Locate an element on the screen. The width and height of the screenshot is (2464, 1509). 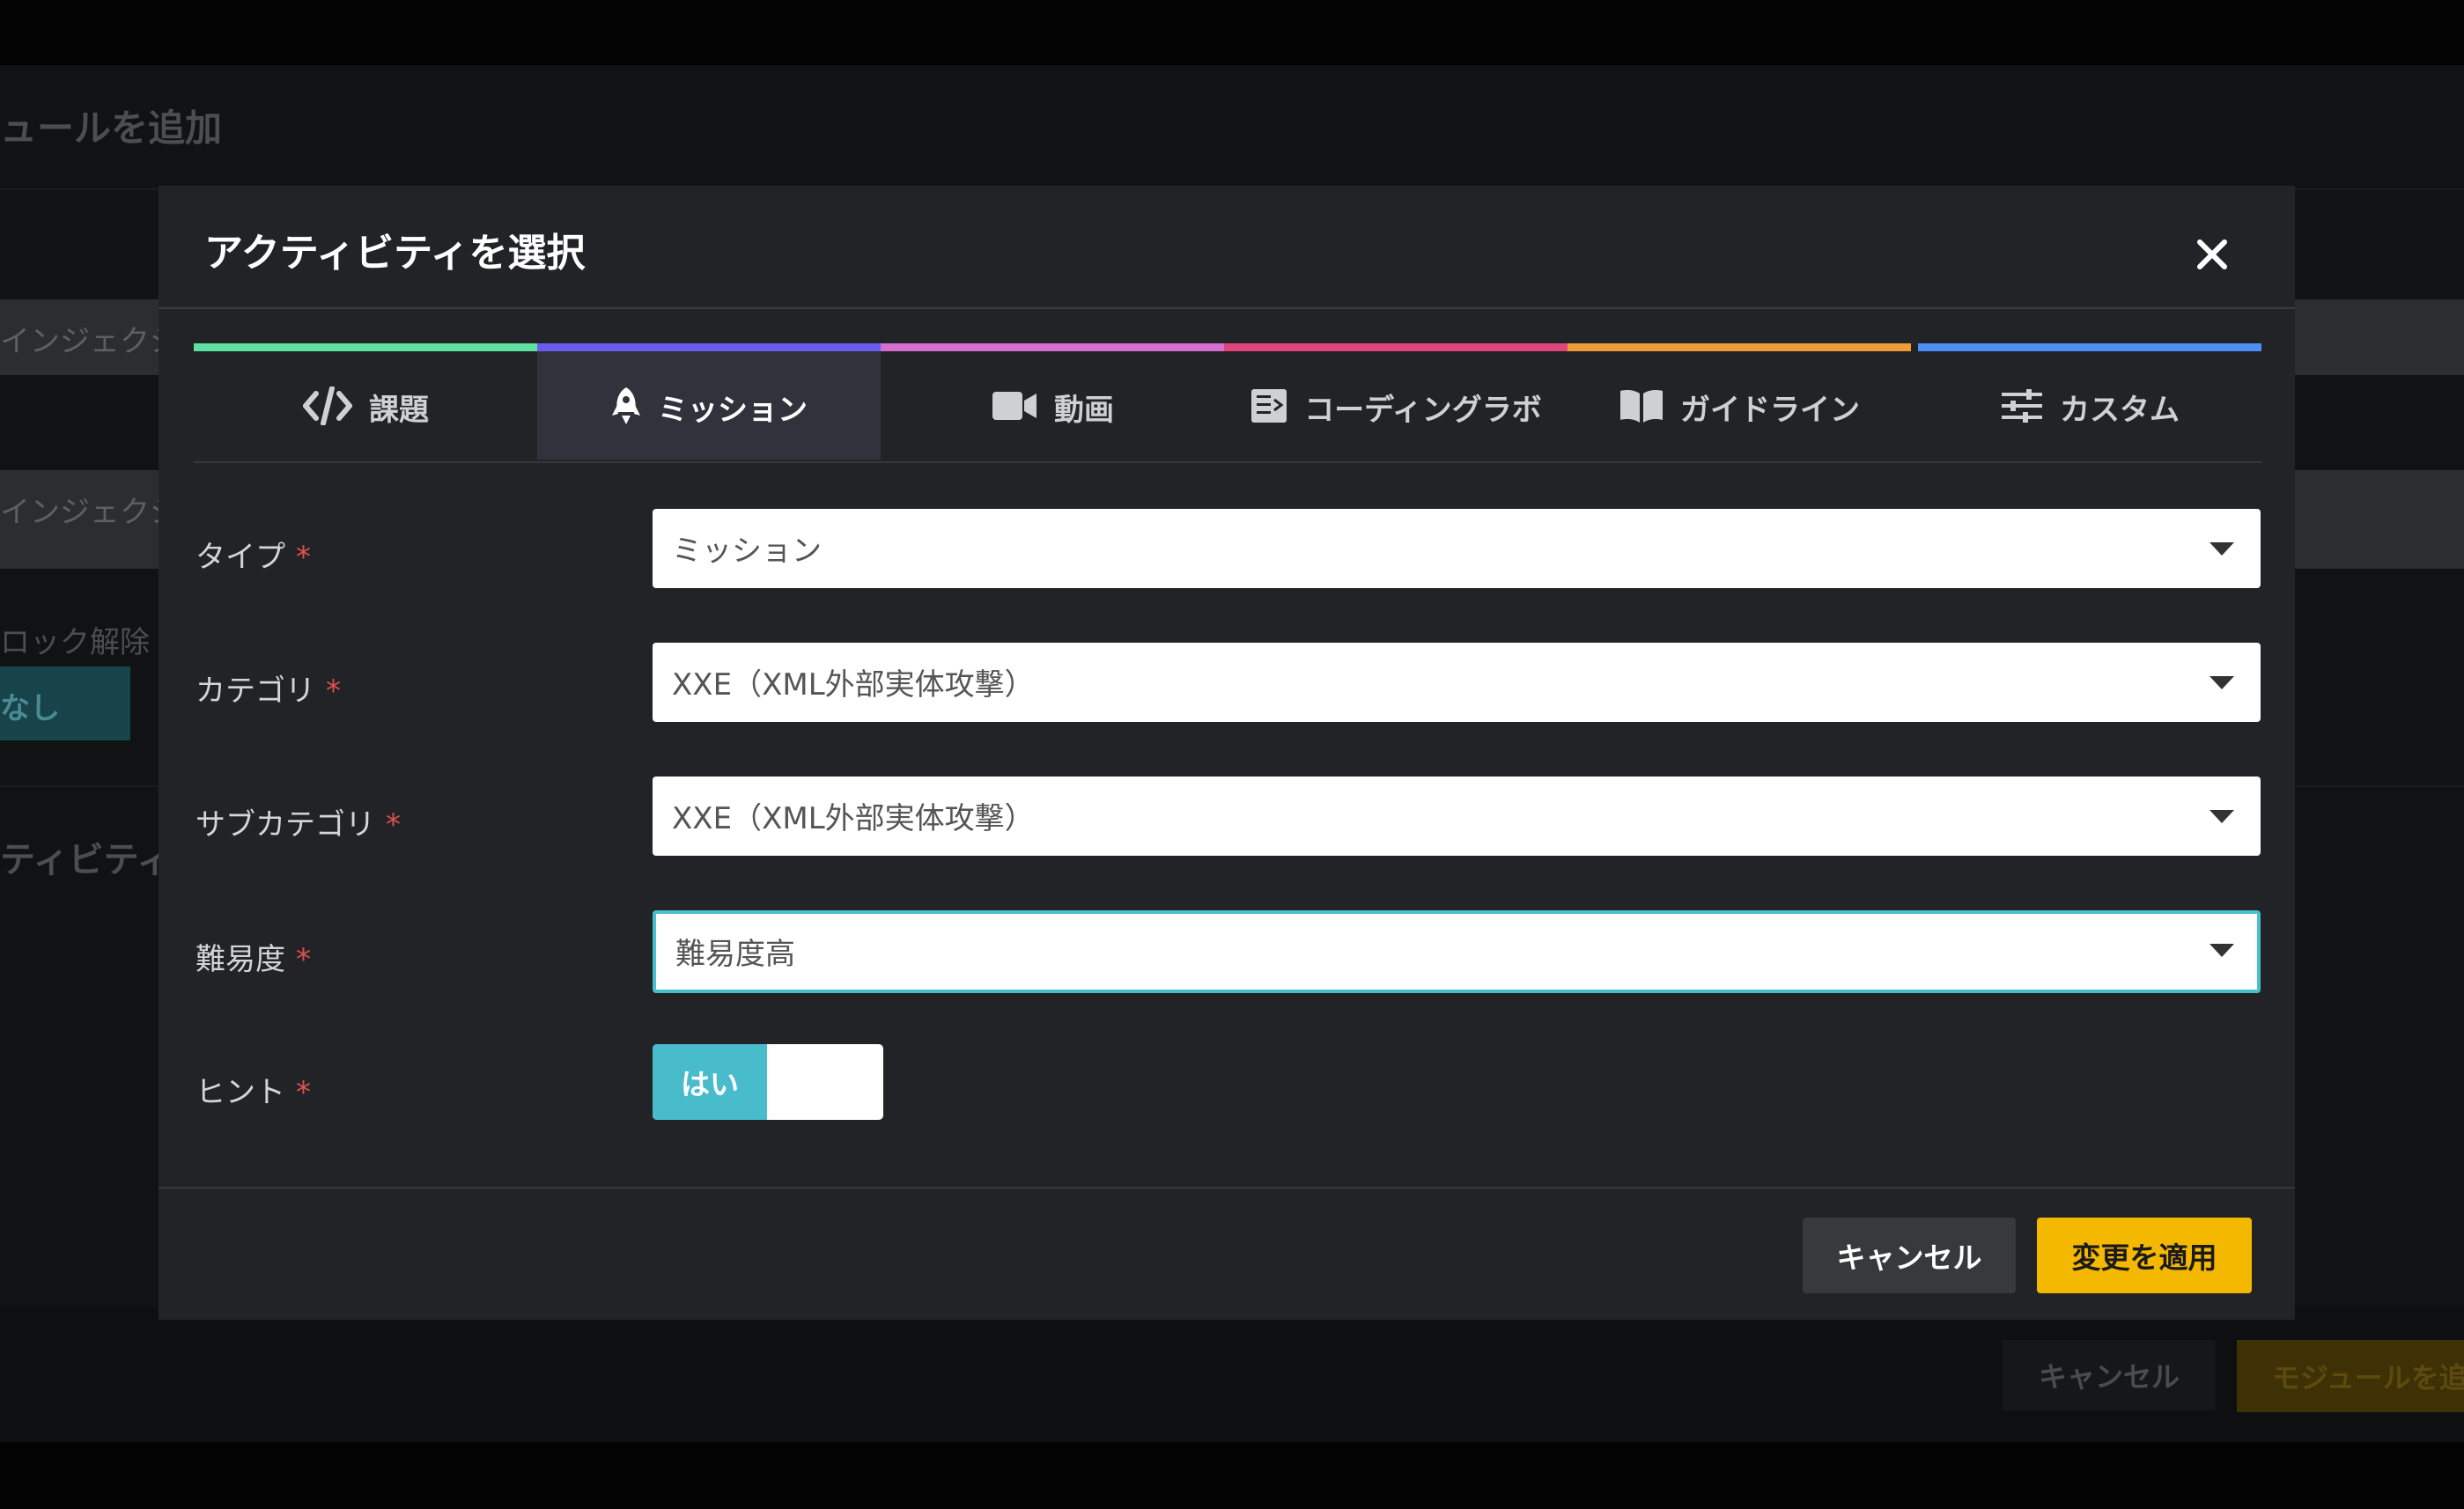
tab-coding-lab: コーディングラボ is located at coordinates (1396, 402).